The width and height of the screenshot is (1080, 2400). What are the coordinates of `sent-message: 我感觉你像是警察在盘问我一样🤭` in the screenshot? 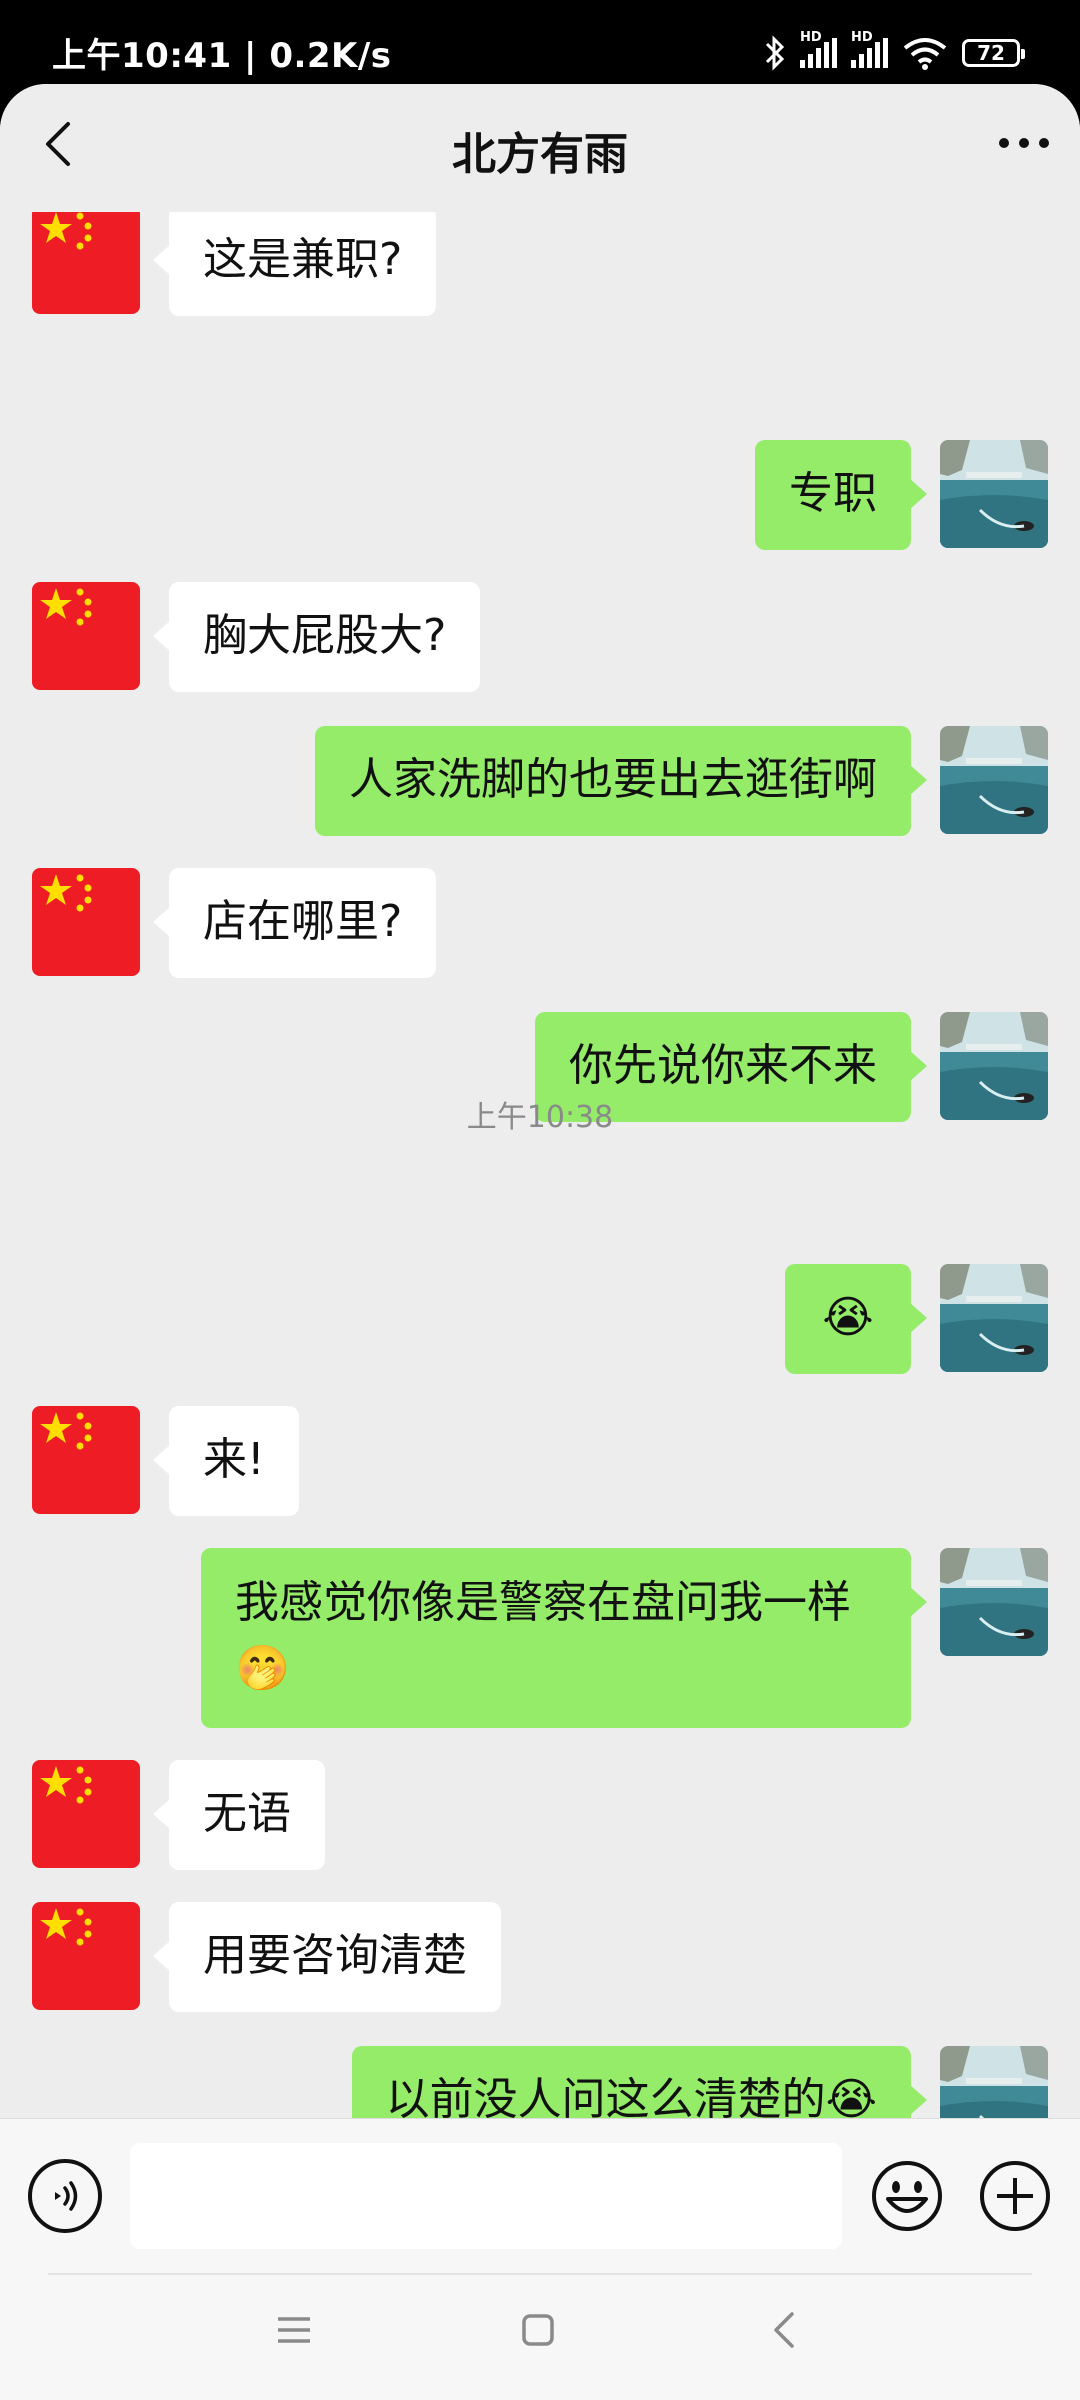 It's located at (564, 1638).